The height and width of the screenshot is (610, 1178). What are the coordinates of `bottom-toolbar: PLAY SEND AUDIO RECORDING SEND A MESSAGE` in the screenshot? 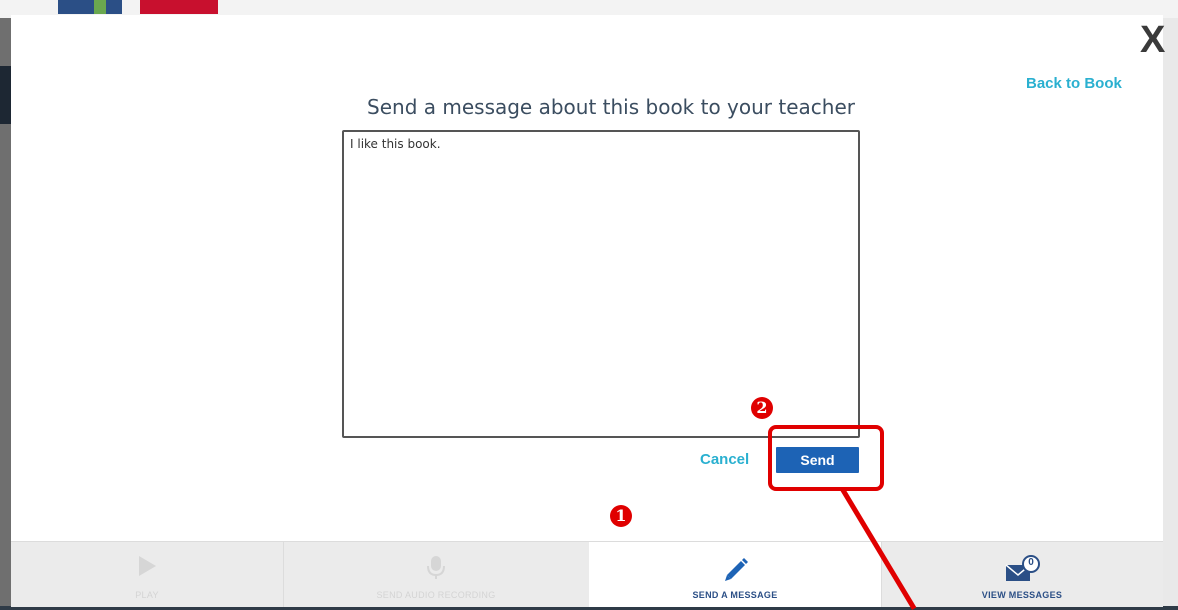 It's located at (587, 574).